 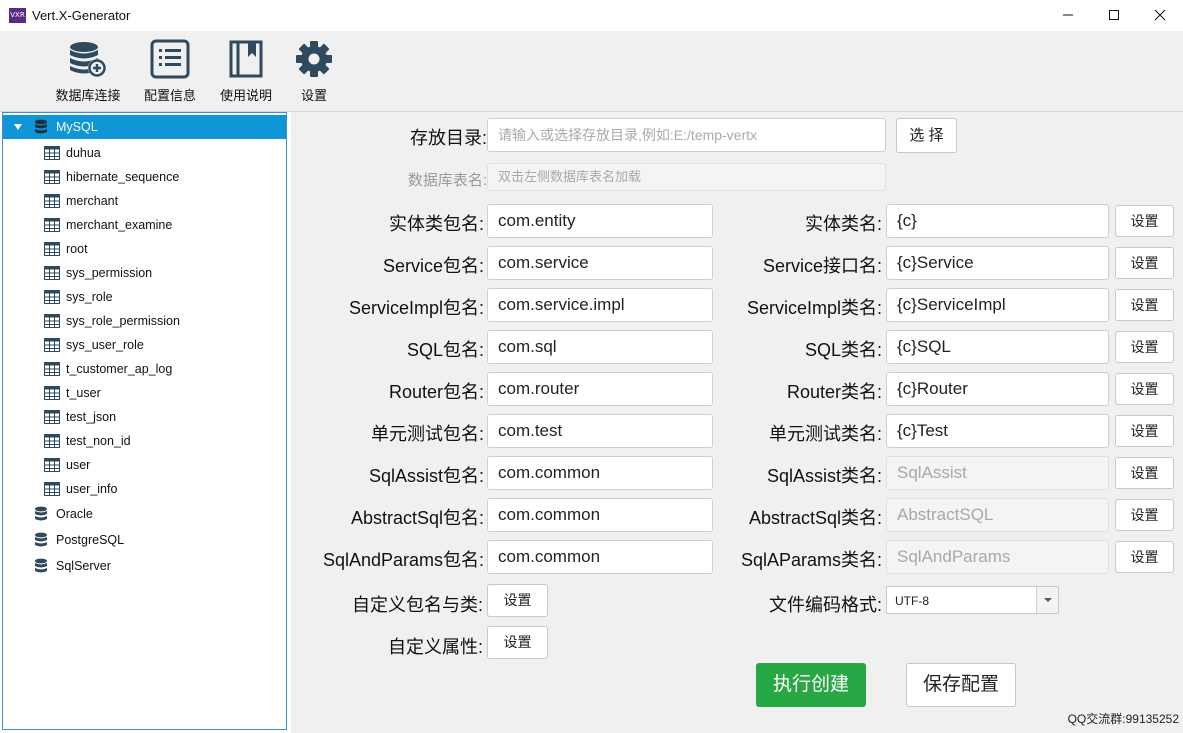 What do you see at coordinates (119, 225) in the screenshot?
I see `tree-table-label: merchant_examine` at bounding box center [119, 225].